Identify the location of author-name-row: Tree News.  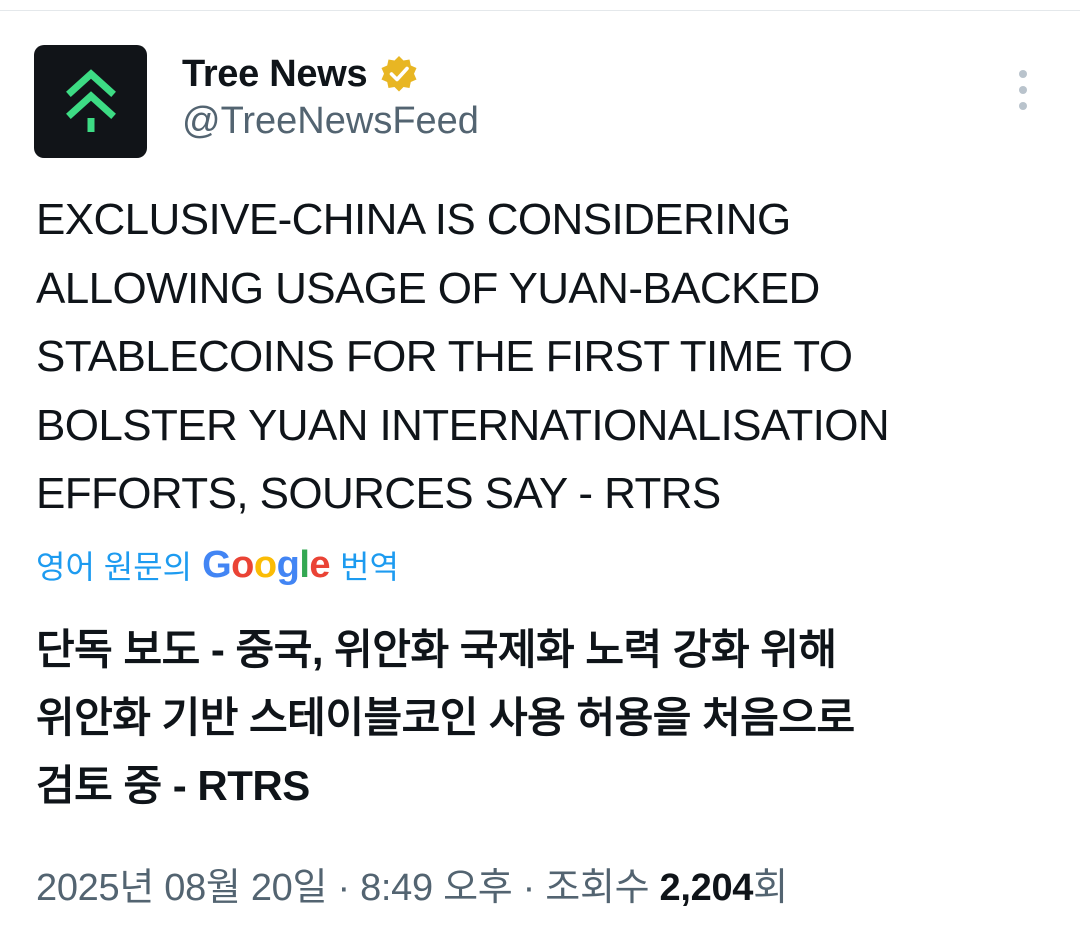
(300, 74).